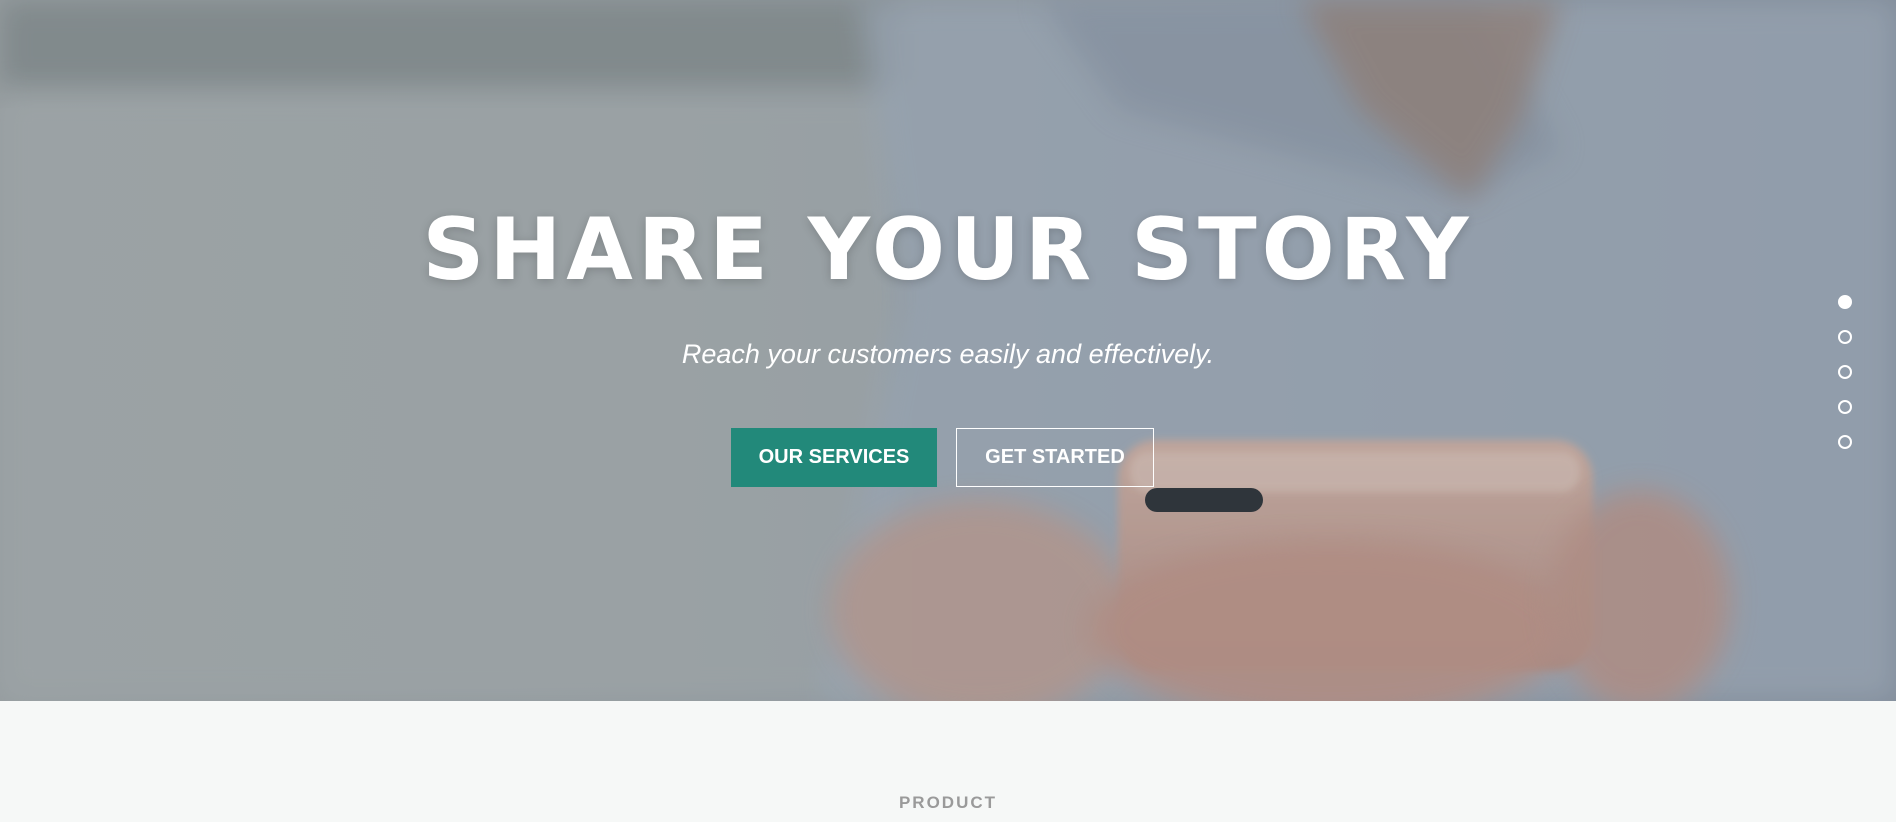  Describe the element at coordinates (948, 761) in the screenshot. I see `product-section: PRODUCT` at that location.